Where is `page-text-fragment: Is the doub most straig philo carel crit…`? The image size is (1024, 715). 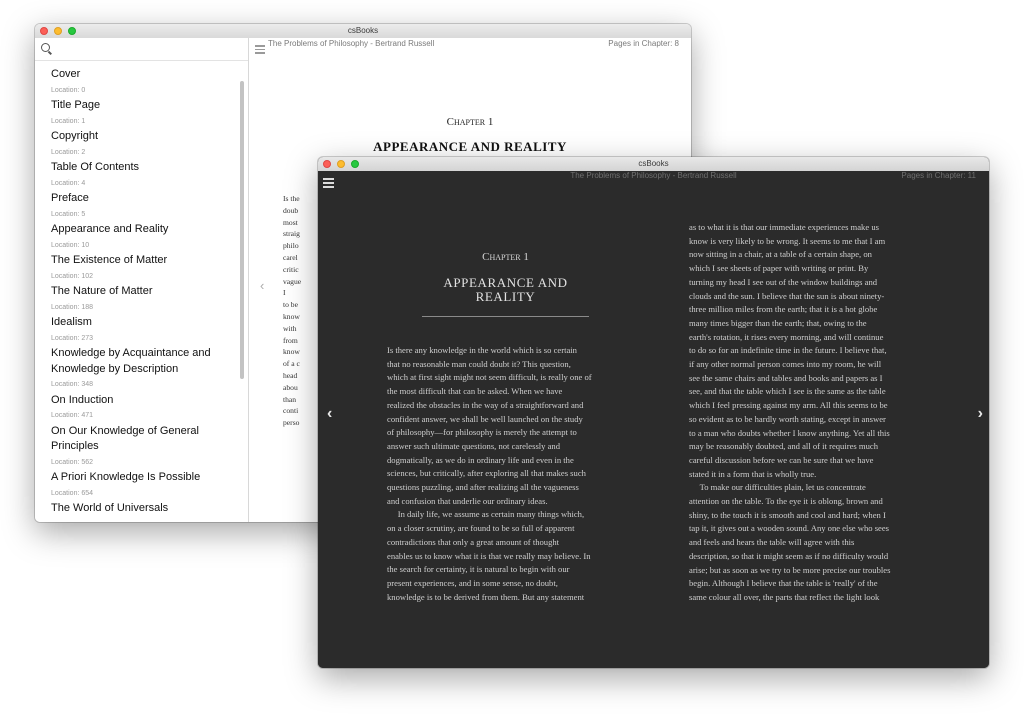
page-text-fragment: Is the doub most straig philo carel crit… is located at coordinates (292, 311).